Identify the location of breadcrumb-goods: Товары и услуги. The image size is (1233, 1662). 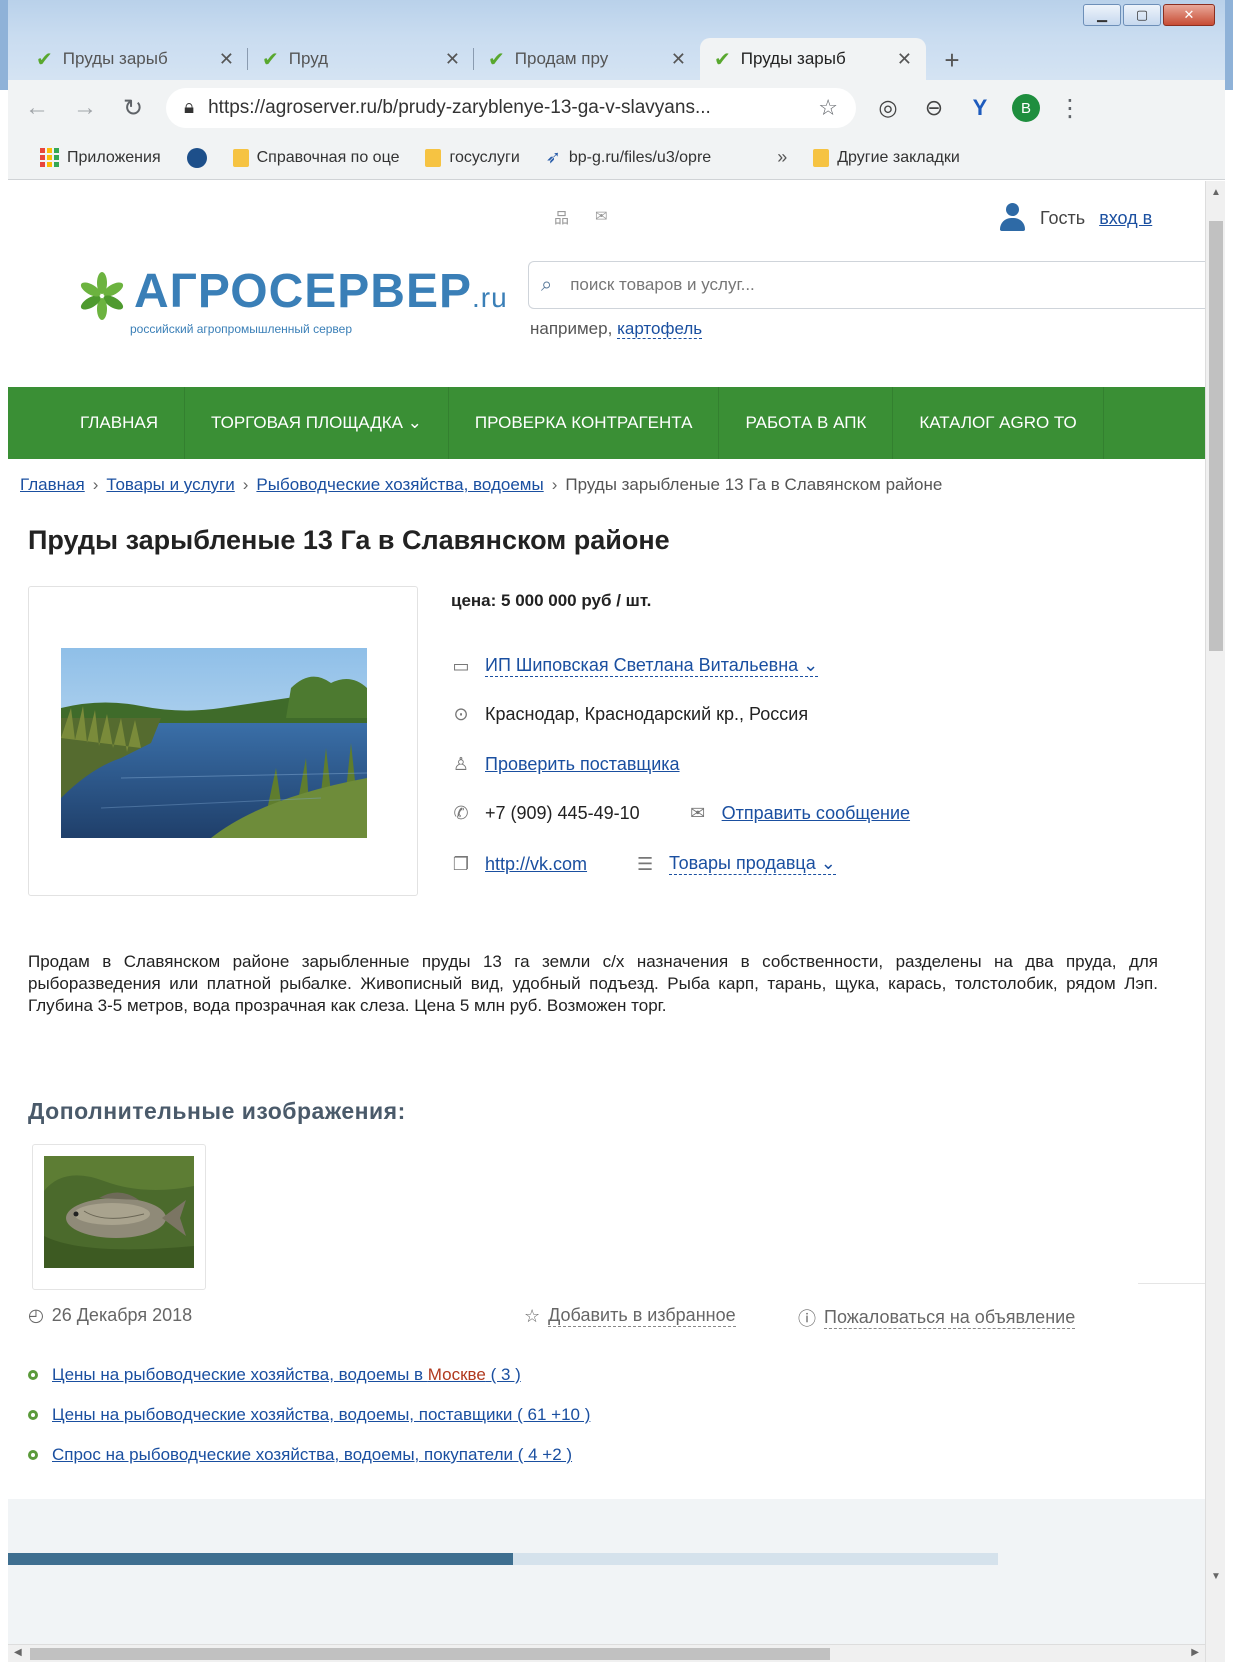
(170, 484).